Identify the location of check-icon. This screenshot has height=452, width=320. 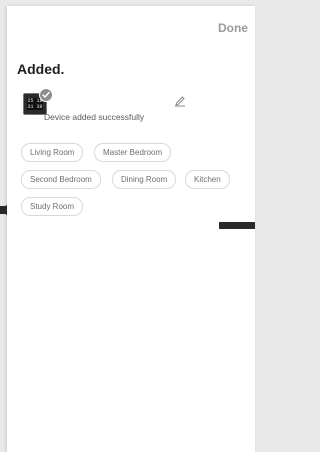
(46, 95).